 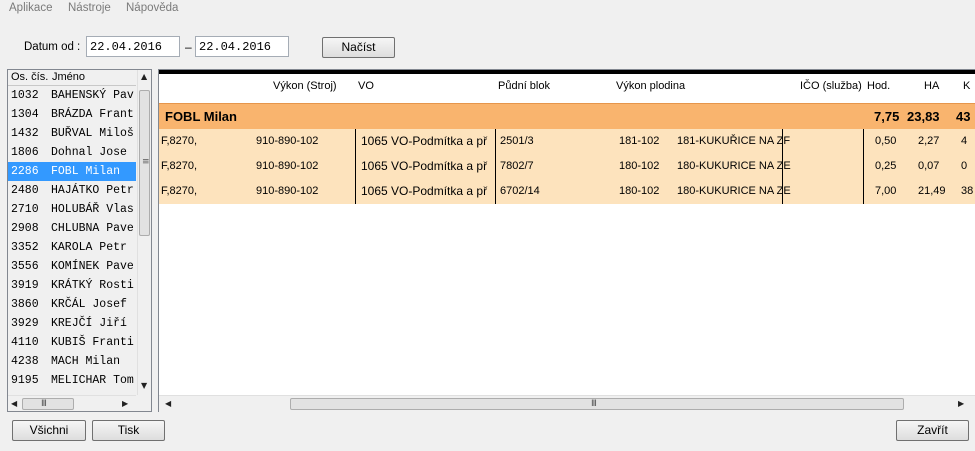 I want to click on list-item: 3929 KREJČÍ Jiří, so click(x=72, y=323).